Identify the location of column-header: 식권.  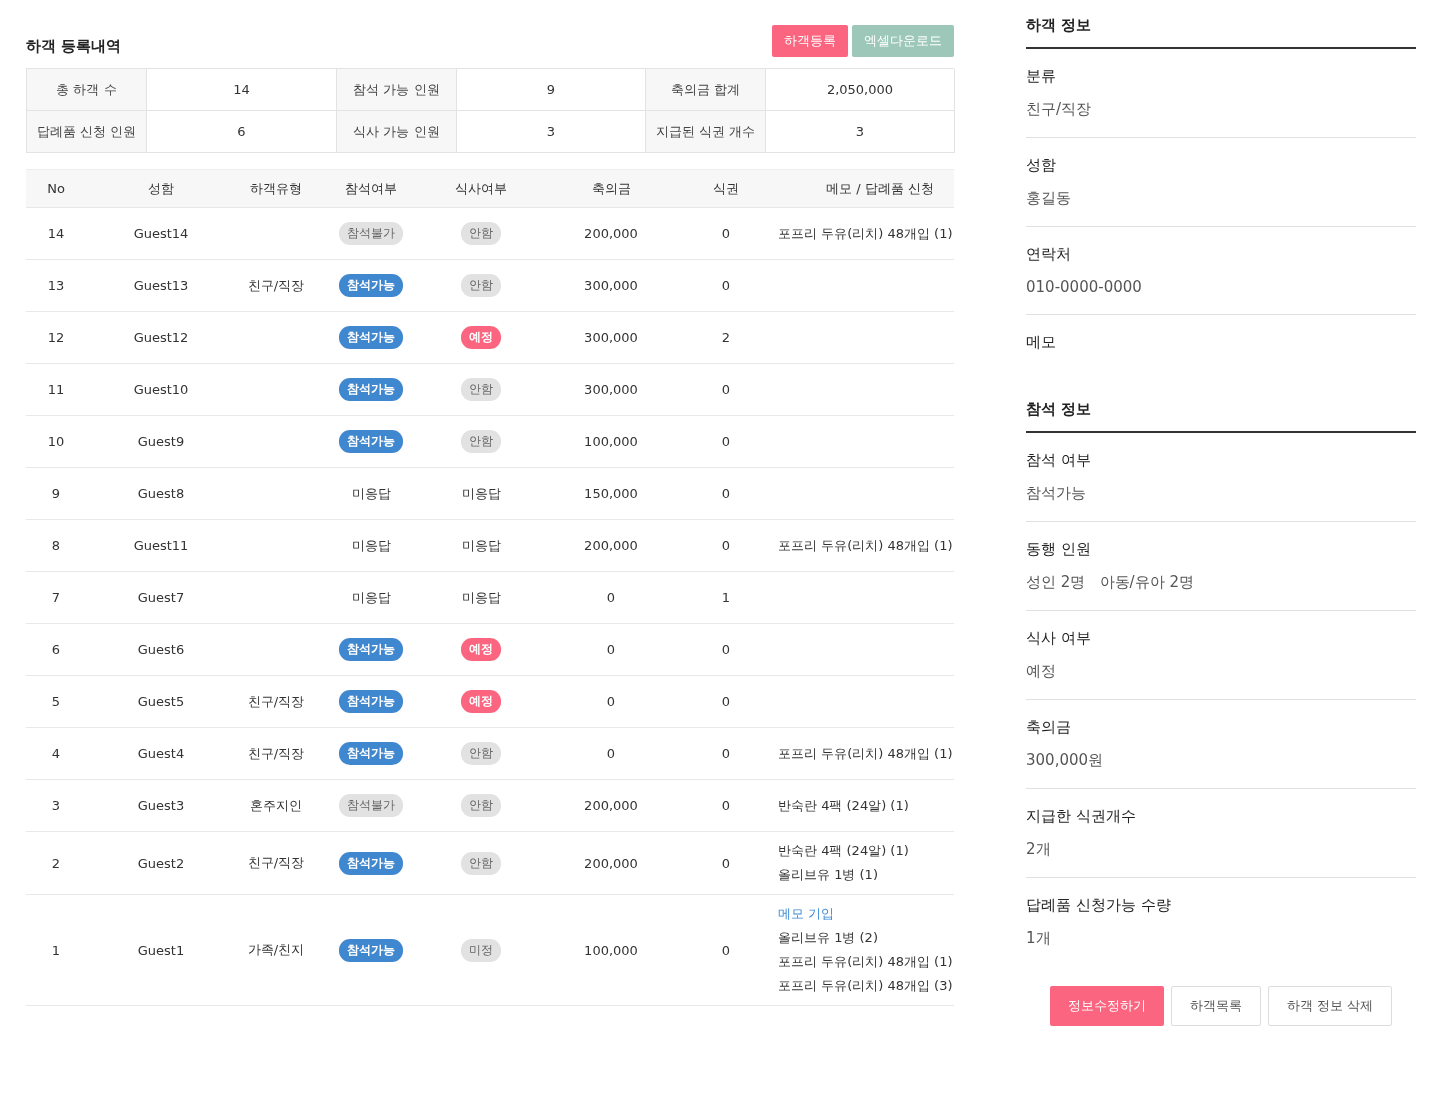
(726, 188).